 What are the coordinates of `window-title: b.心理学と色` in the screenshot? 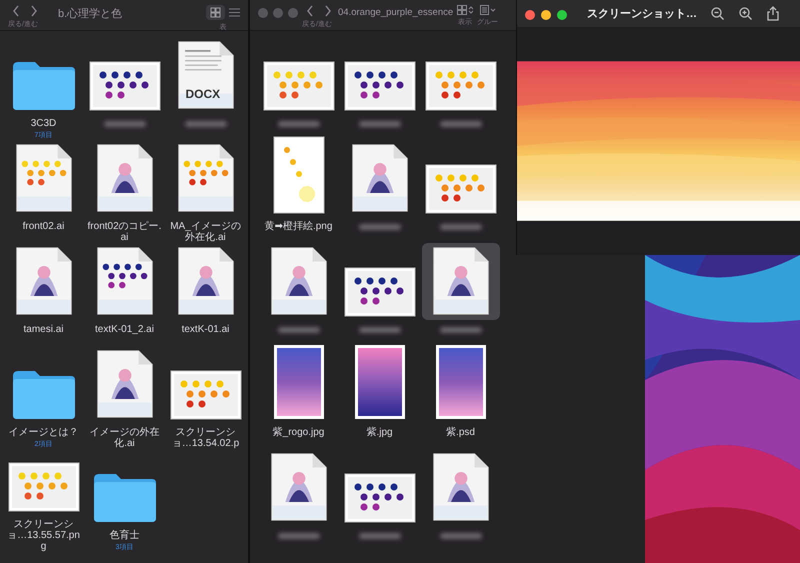 It's located at (91, 13).